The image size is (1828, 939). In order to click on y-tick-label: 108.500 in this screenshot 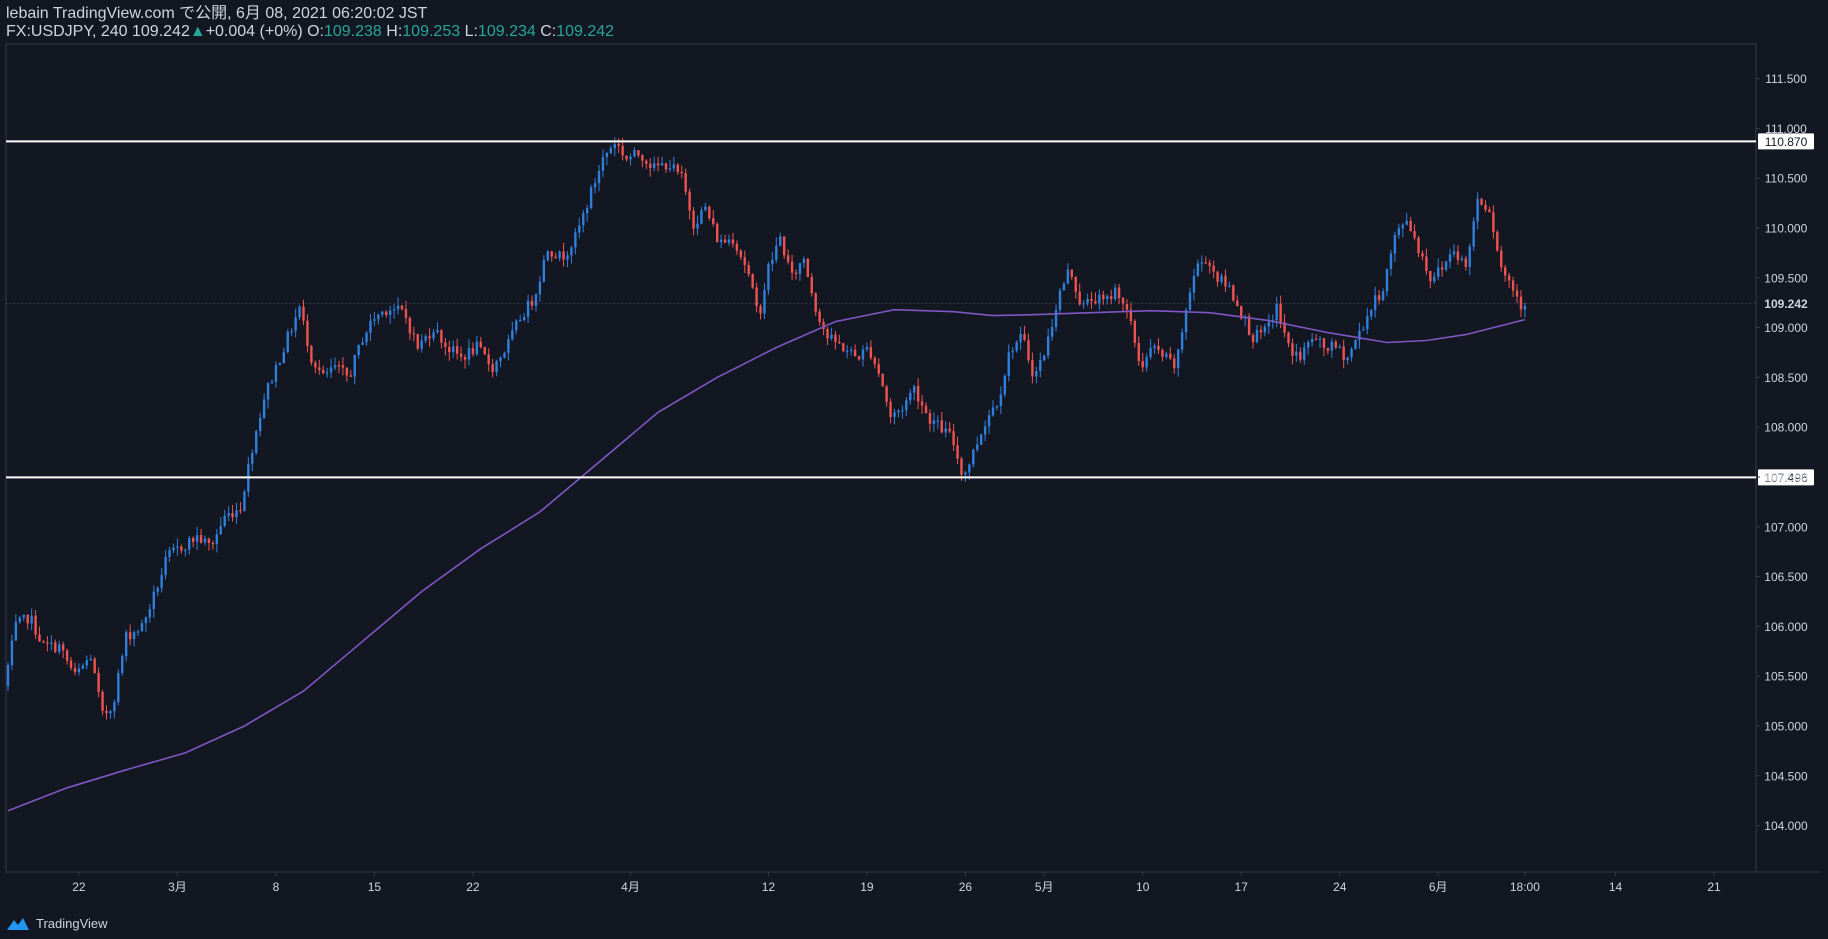, I will do `click(1786, 378)`.